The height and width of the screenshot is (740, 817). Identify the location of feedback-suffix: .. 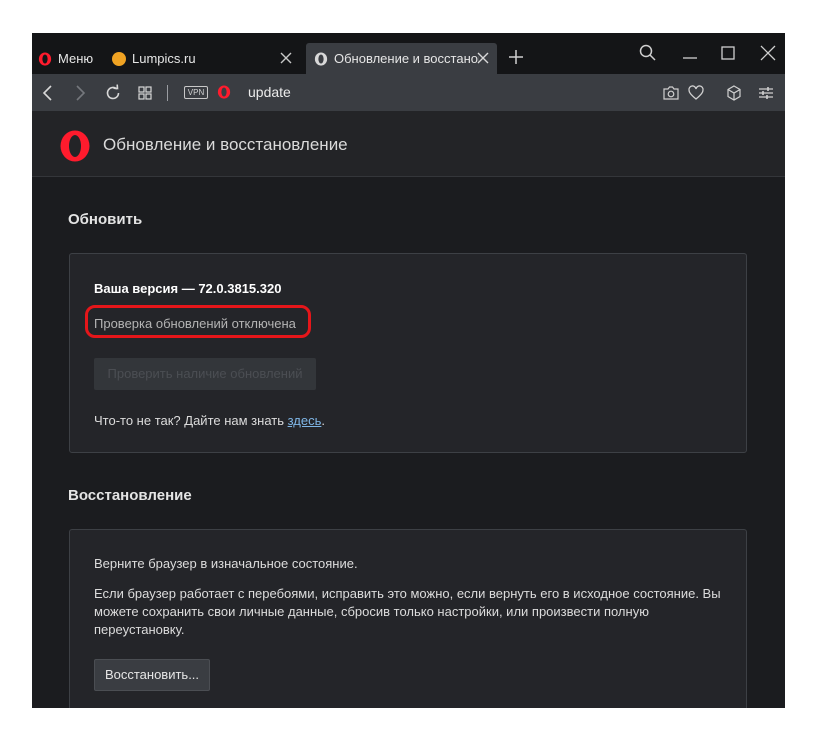
(323, 420).